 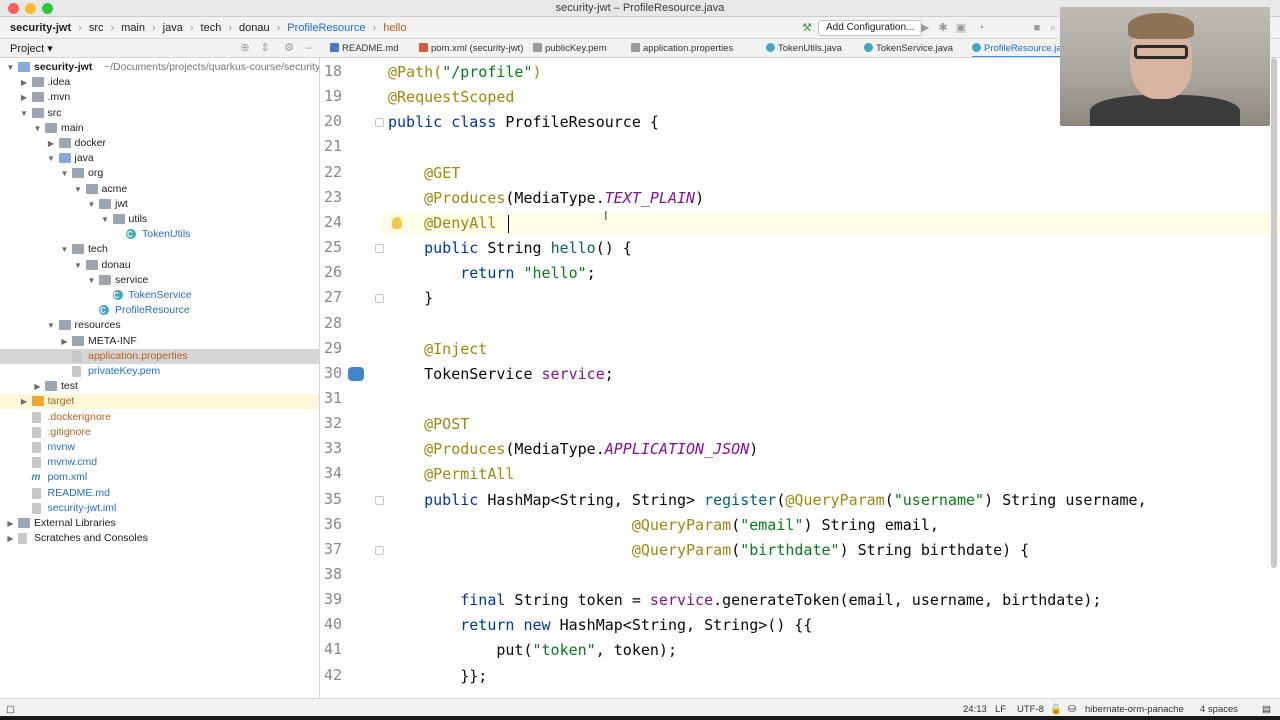 I want to click on tree-node: ▼ java, so click(x=159, y=158).